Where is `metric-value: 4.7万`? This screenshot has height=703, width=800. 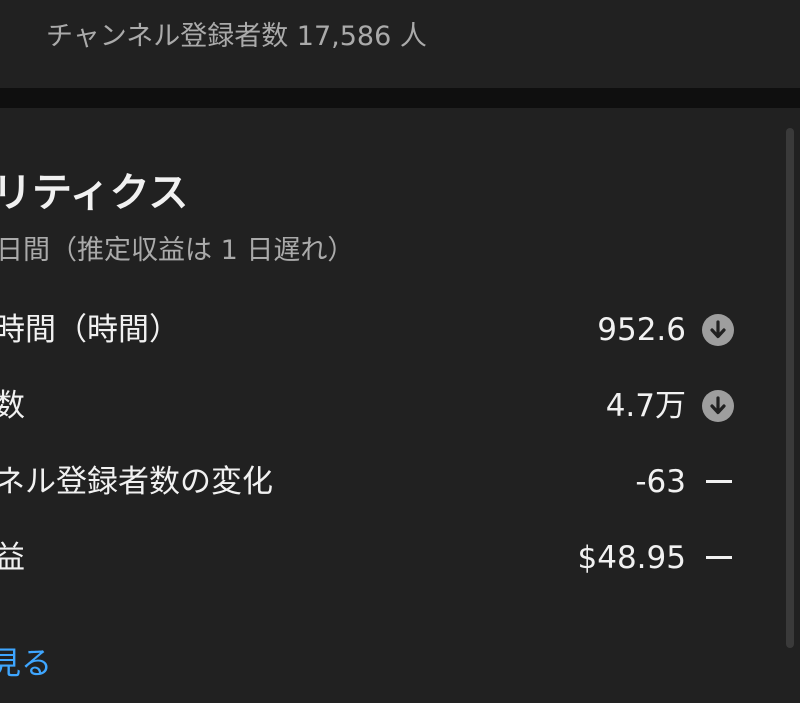
metric-value: 4.7万 is located at coordinates (645, 406).